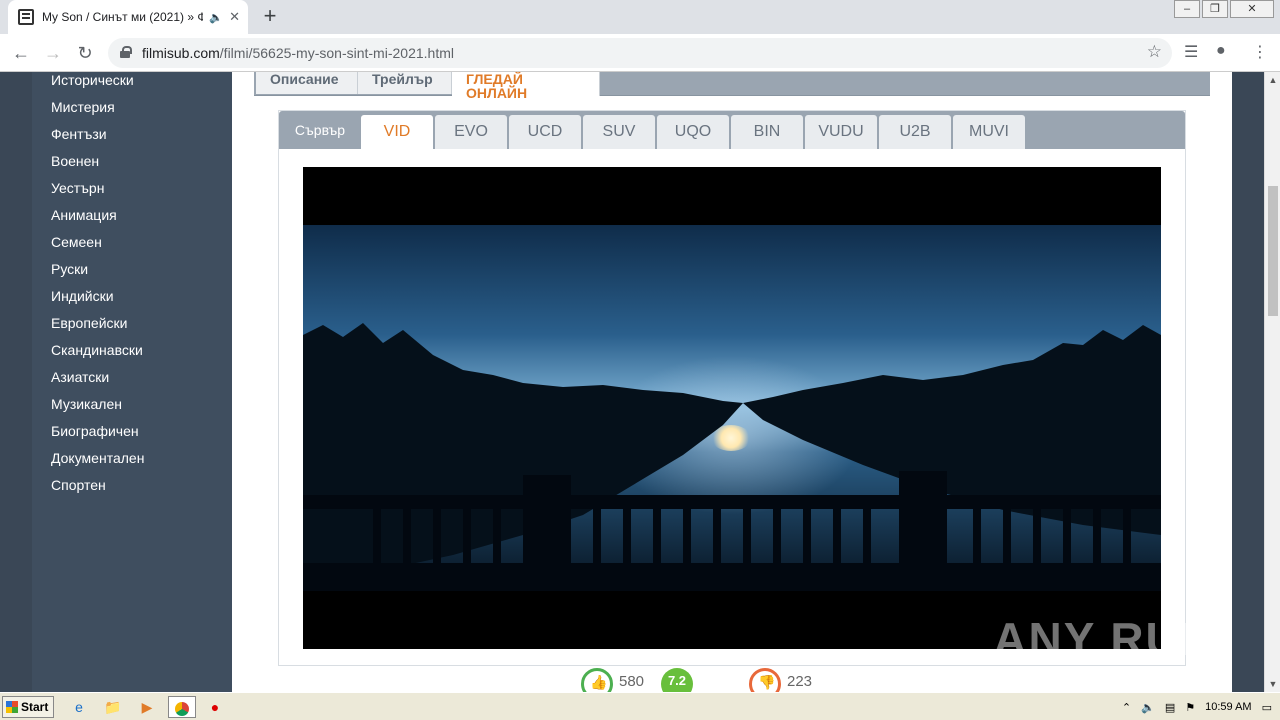  I want to click on sidebar-item-asian: Азиатски, so click(132, 382).